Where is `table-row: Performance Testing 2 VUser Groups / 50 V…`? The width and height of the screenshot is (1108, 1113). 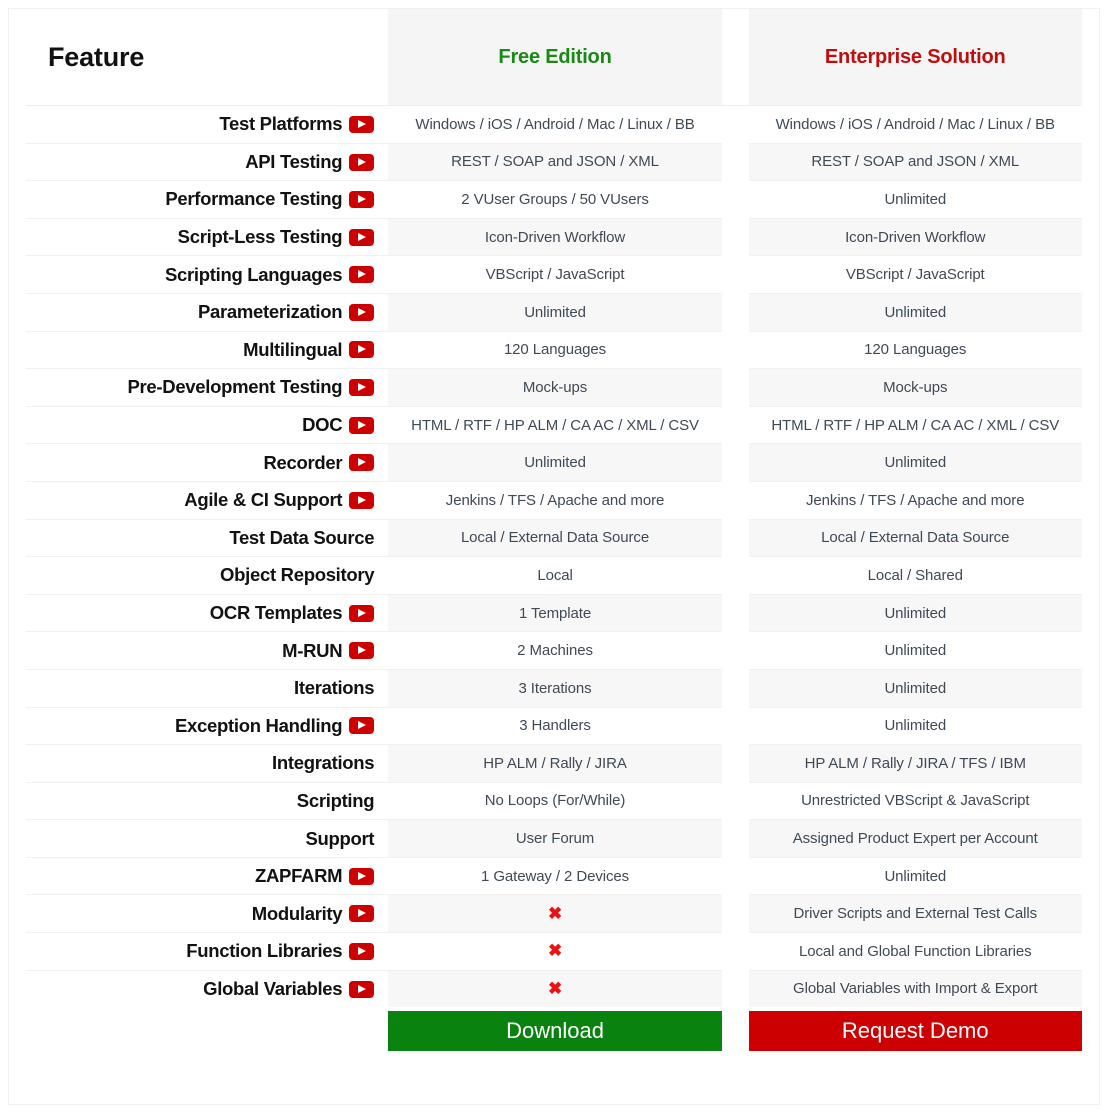
table-row: Performance Testing 2 VUser Groups / 50 V… is located at coordinates (554, 199).